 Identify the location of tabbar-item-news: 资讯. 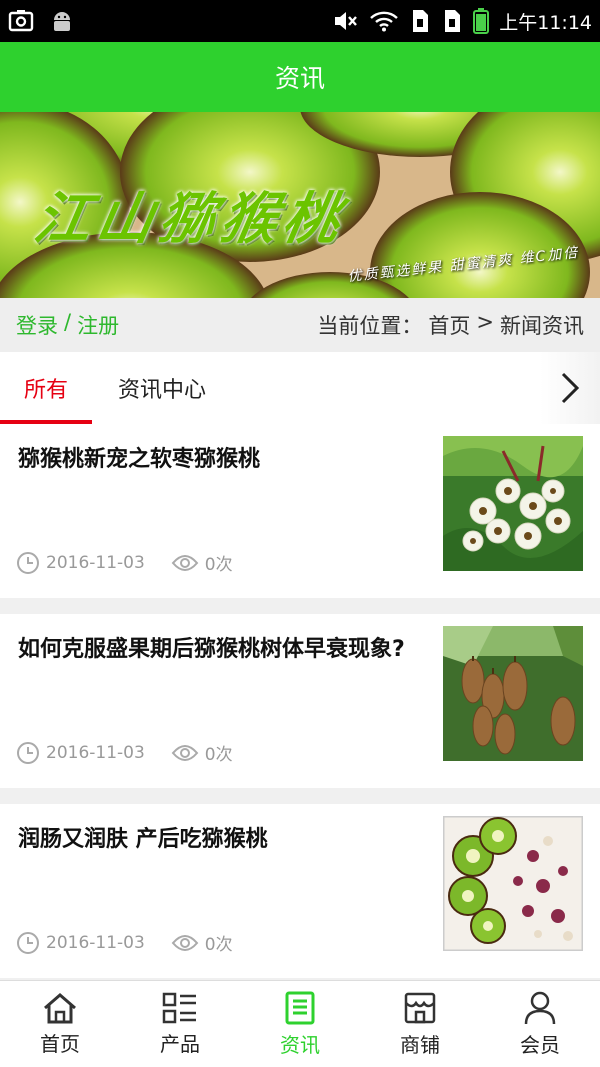
(300, 1024).